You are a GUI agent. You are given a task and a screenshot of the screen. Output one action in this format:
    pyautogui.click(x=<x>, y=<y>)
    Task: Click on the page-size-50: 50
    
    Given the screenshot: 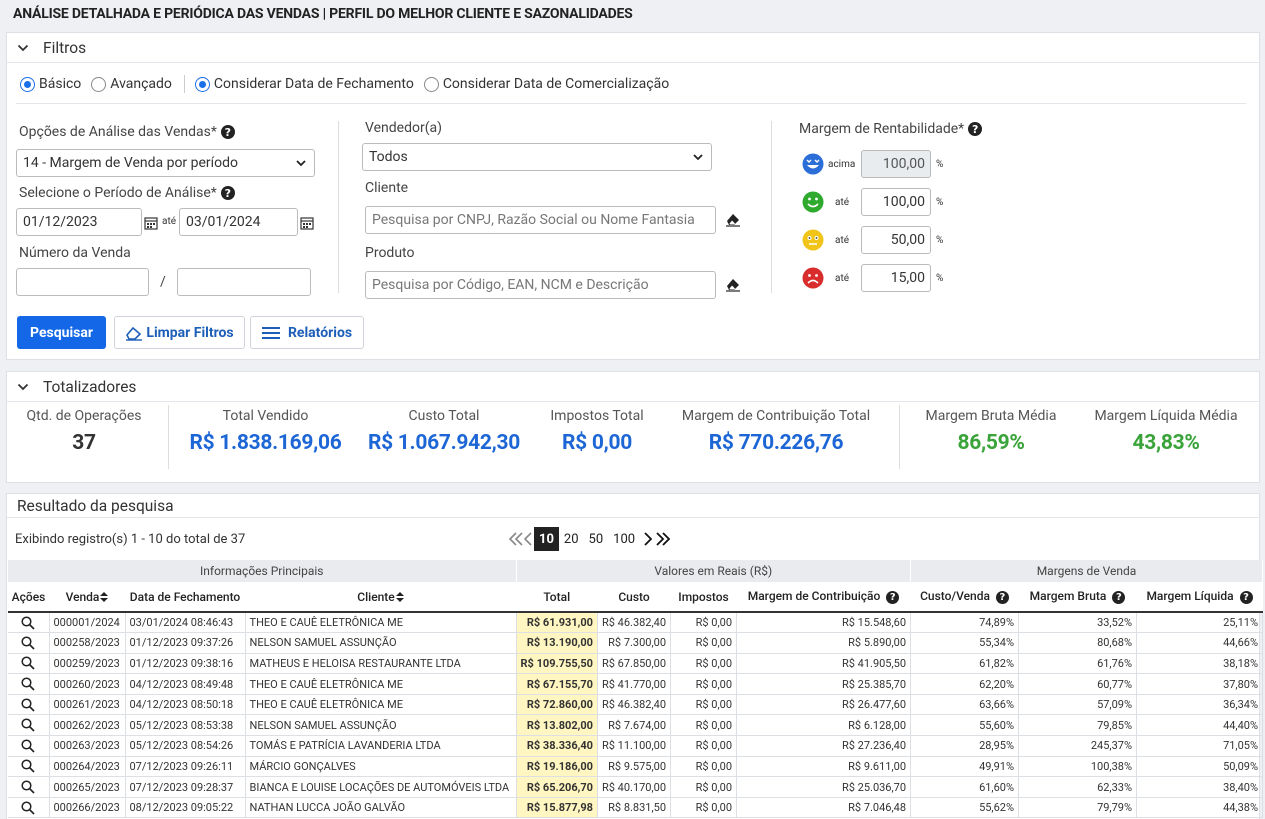 What is the action you would take?
    pyautogui.click(x=596, y=539)
    